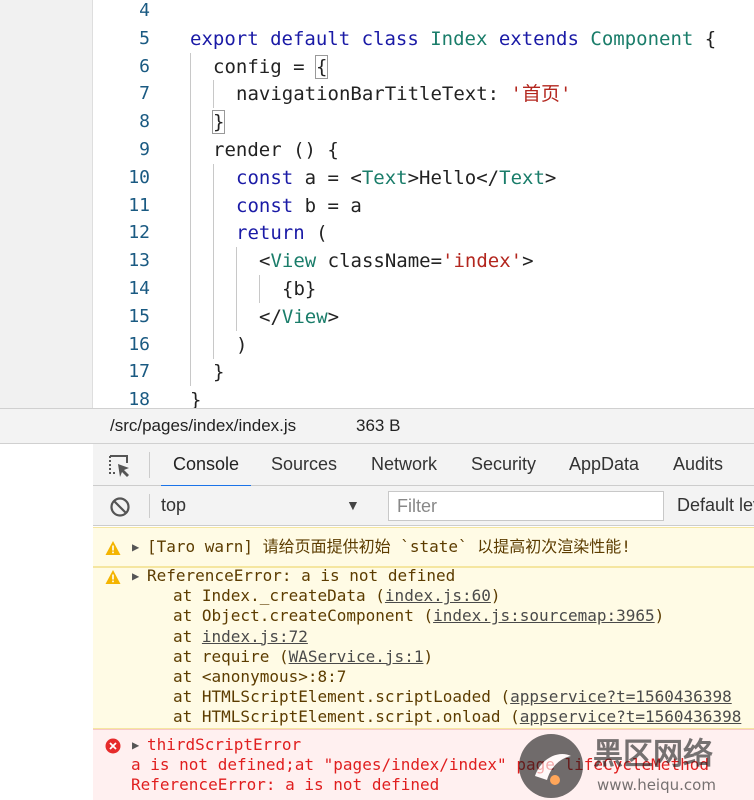  I want to click on code-text: </View>, so click(299, 317).